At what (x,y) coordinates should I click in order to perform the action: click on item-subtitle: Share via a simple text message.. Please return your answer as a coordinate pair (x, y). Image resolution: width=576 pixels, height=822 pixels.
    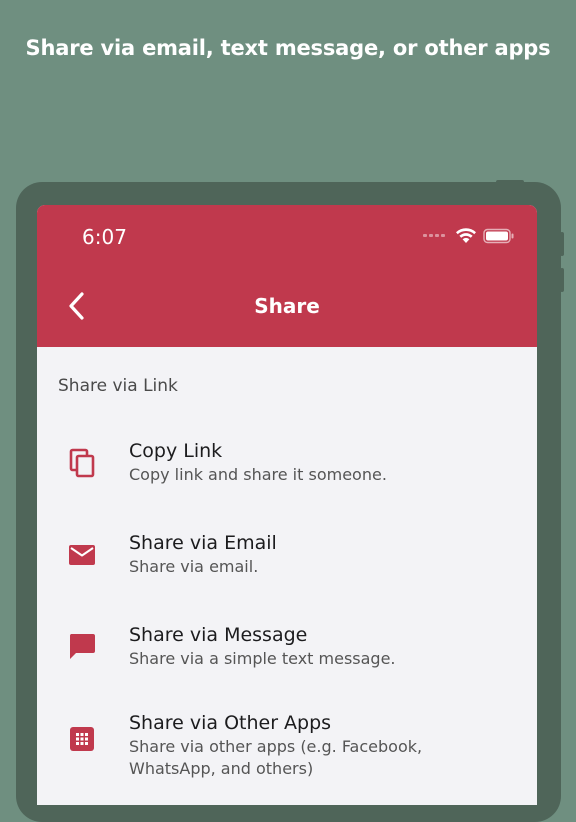
    Looking at the image, I should click on (262, 658).